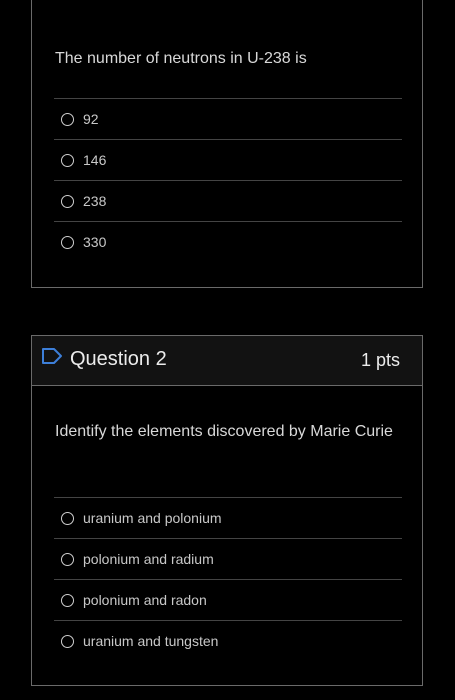  I want to click on answer-label: polonium and radon, so click(145, 600).